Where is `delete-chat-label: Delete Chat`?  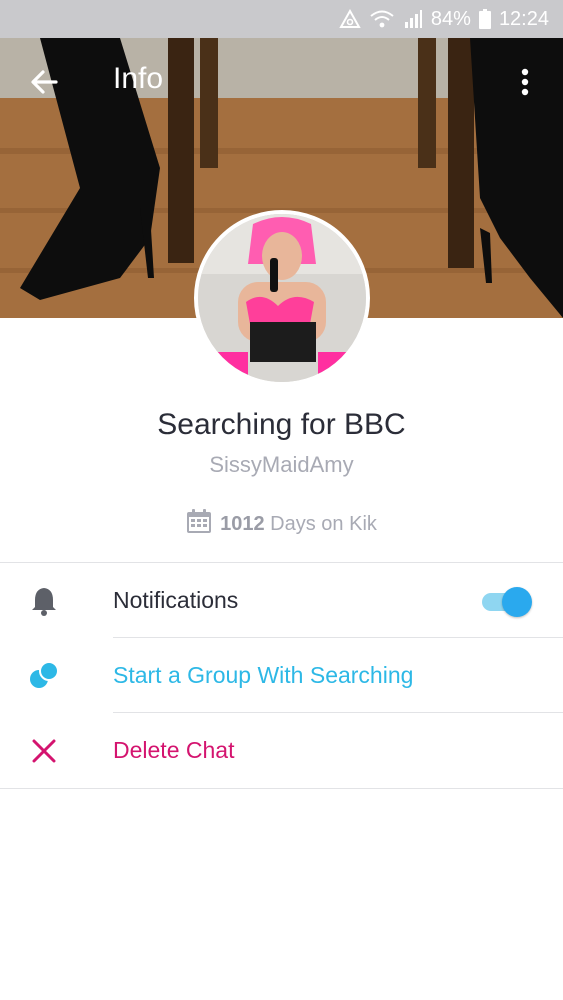 delete-chat-label: Delete Chat is located at coordinates (174, 750).